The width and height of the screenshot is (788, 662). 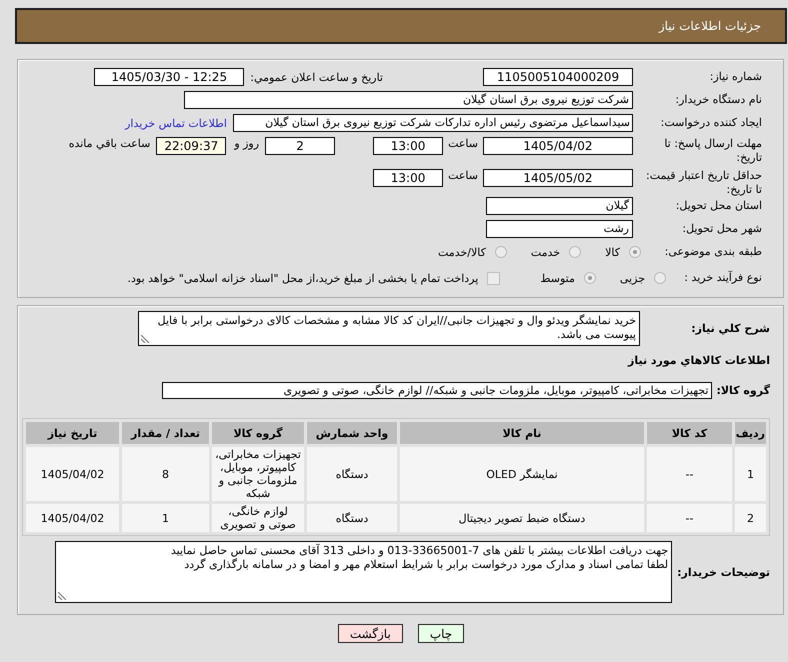 I want to click on field-label: توضیحات خریدار:, so click(x=723, y=572).